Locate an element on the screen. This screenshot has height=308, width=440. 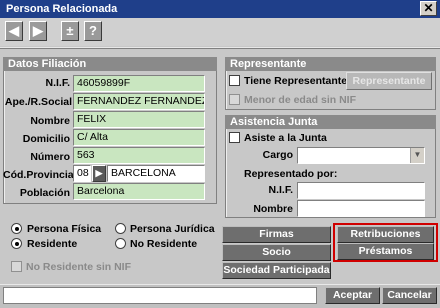
tiene-representante-checkbox is located at coordinates (234, 80).